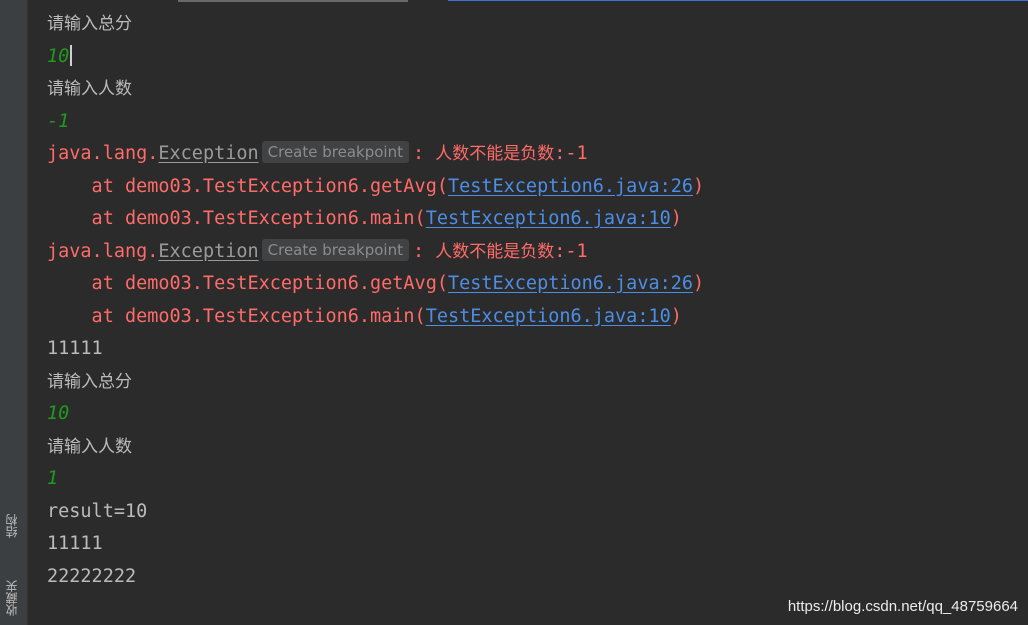 The image size is (1028, 625). I want to click on clipped-top-line, so click(528, 2).